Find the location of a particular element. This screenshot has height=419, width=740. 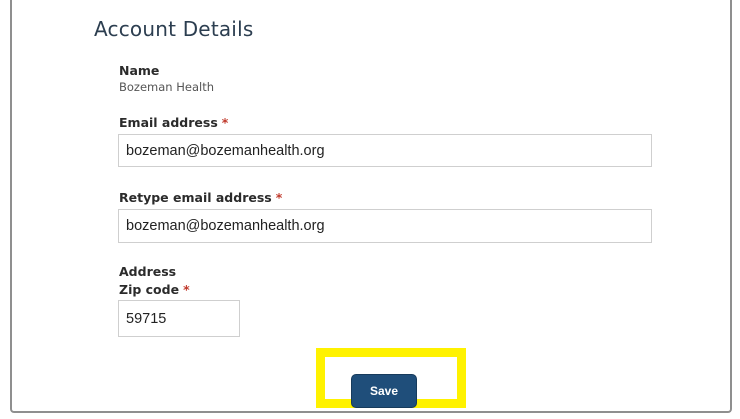

save-button: Save is located at coordinates (384, 391).